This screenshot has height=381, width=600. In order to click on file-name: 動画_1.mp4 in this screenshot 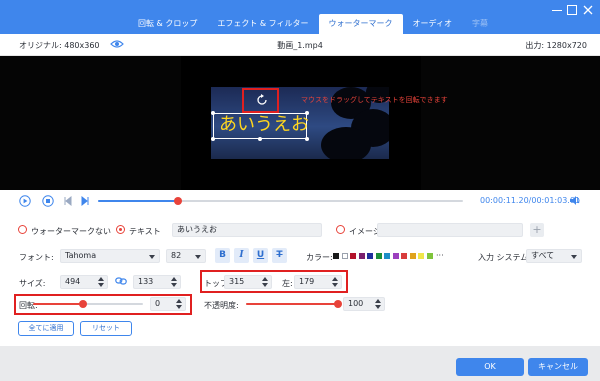, I will do `click(300, 45)`.